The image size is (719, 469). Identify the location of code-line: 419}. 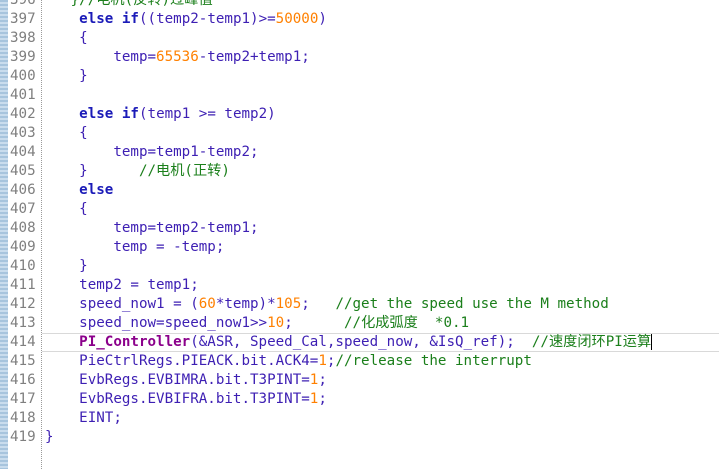
(359, 437).